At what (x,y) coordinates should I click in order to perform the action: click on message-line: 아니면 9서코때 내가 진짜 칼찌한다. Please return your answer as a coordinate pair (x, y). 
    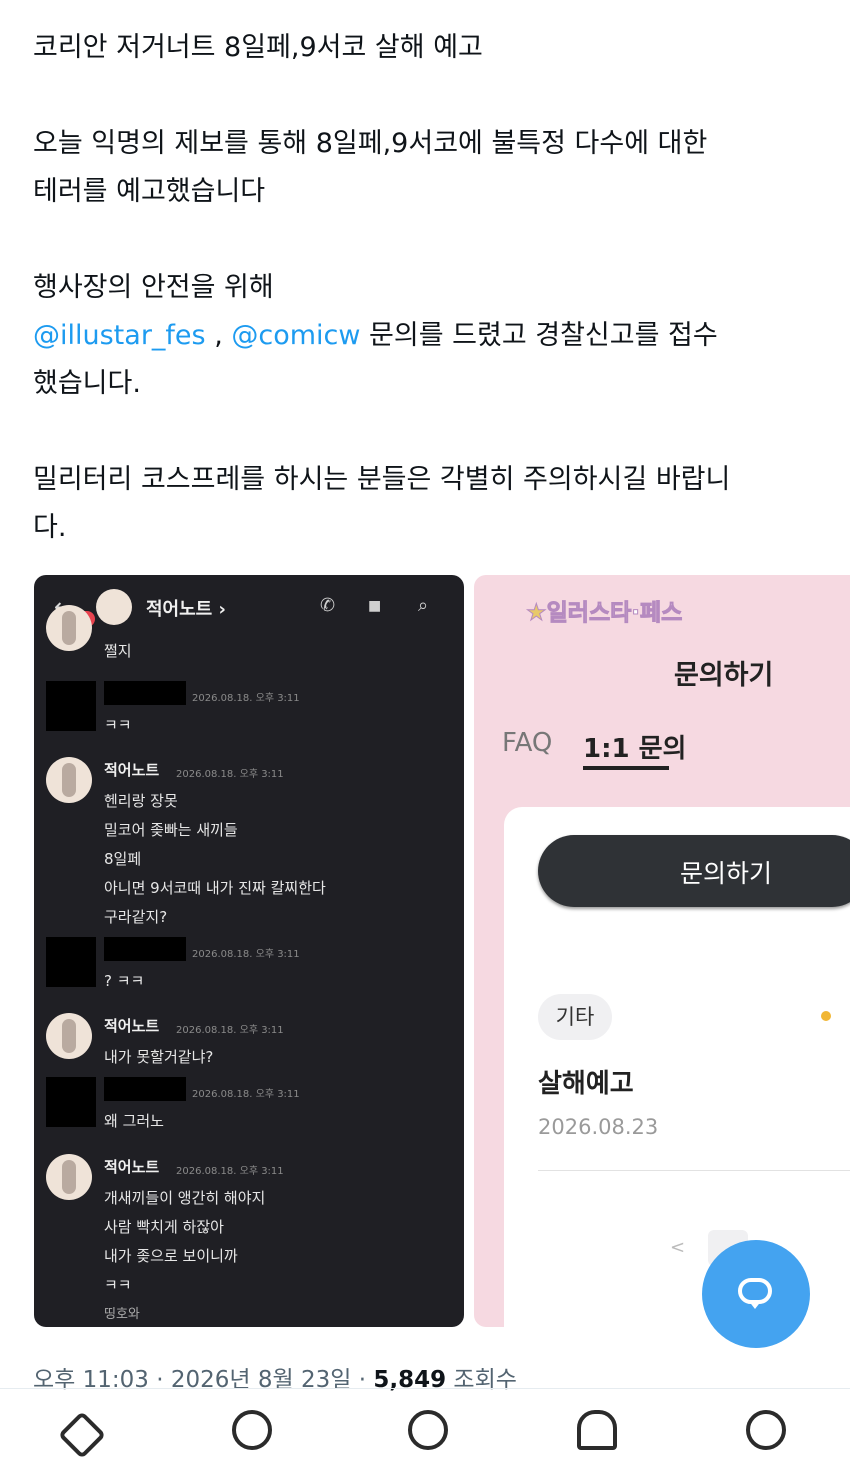
    Looking at the image, I should click on (215, 888).